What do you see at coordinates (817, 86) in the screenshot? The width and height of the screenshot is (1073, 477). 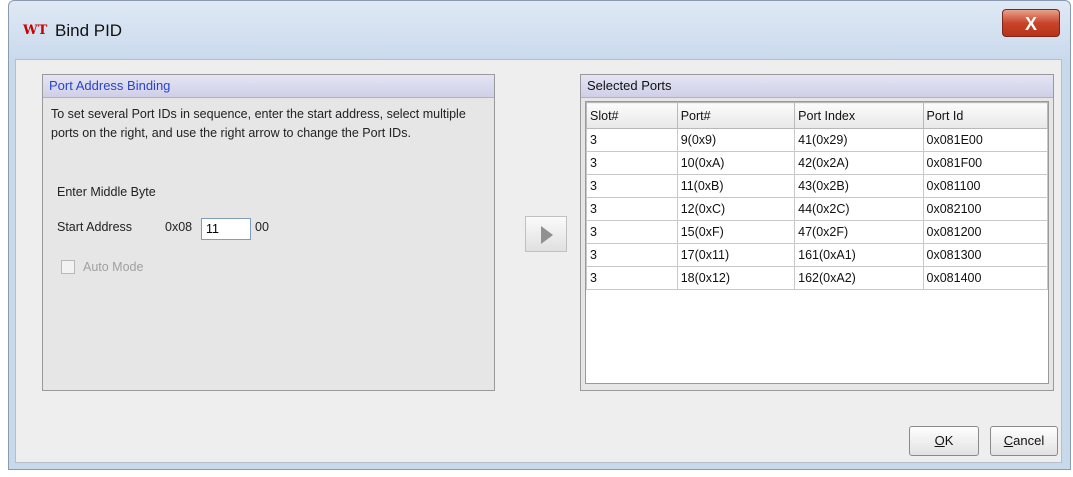 I see `panel-title: Selected Ports` at bounding box center [817, 86].